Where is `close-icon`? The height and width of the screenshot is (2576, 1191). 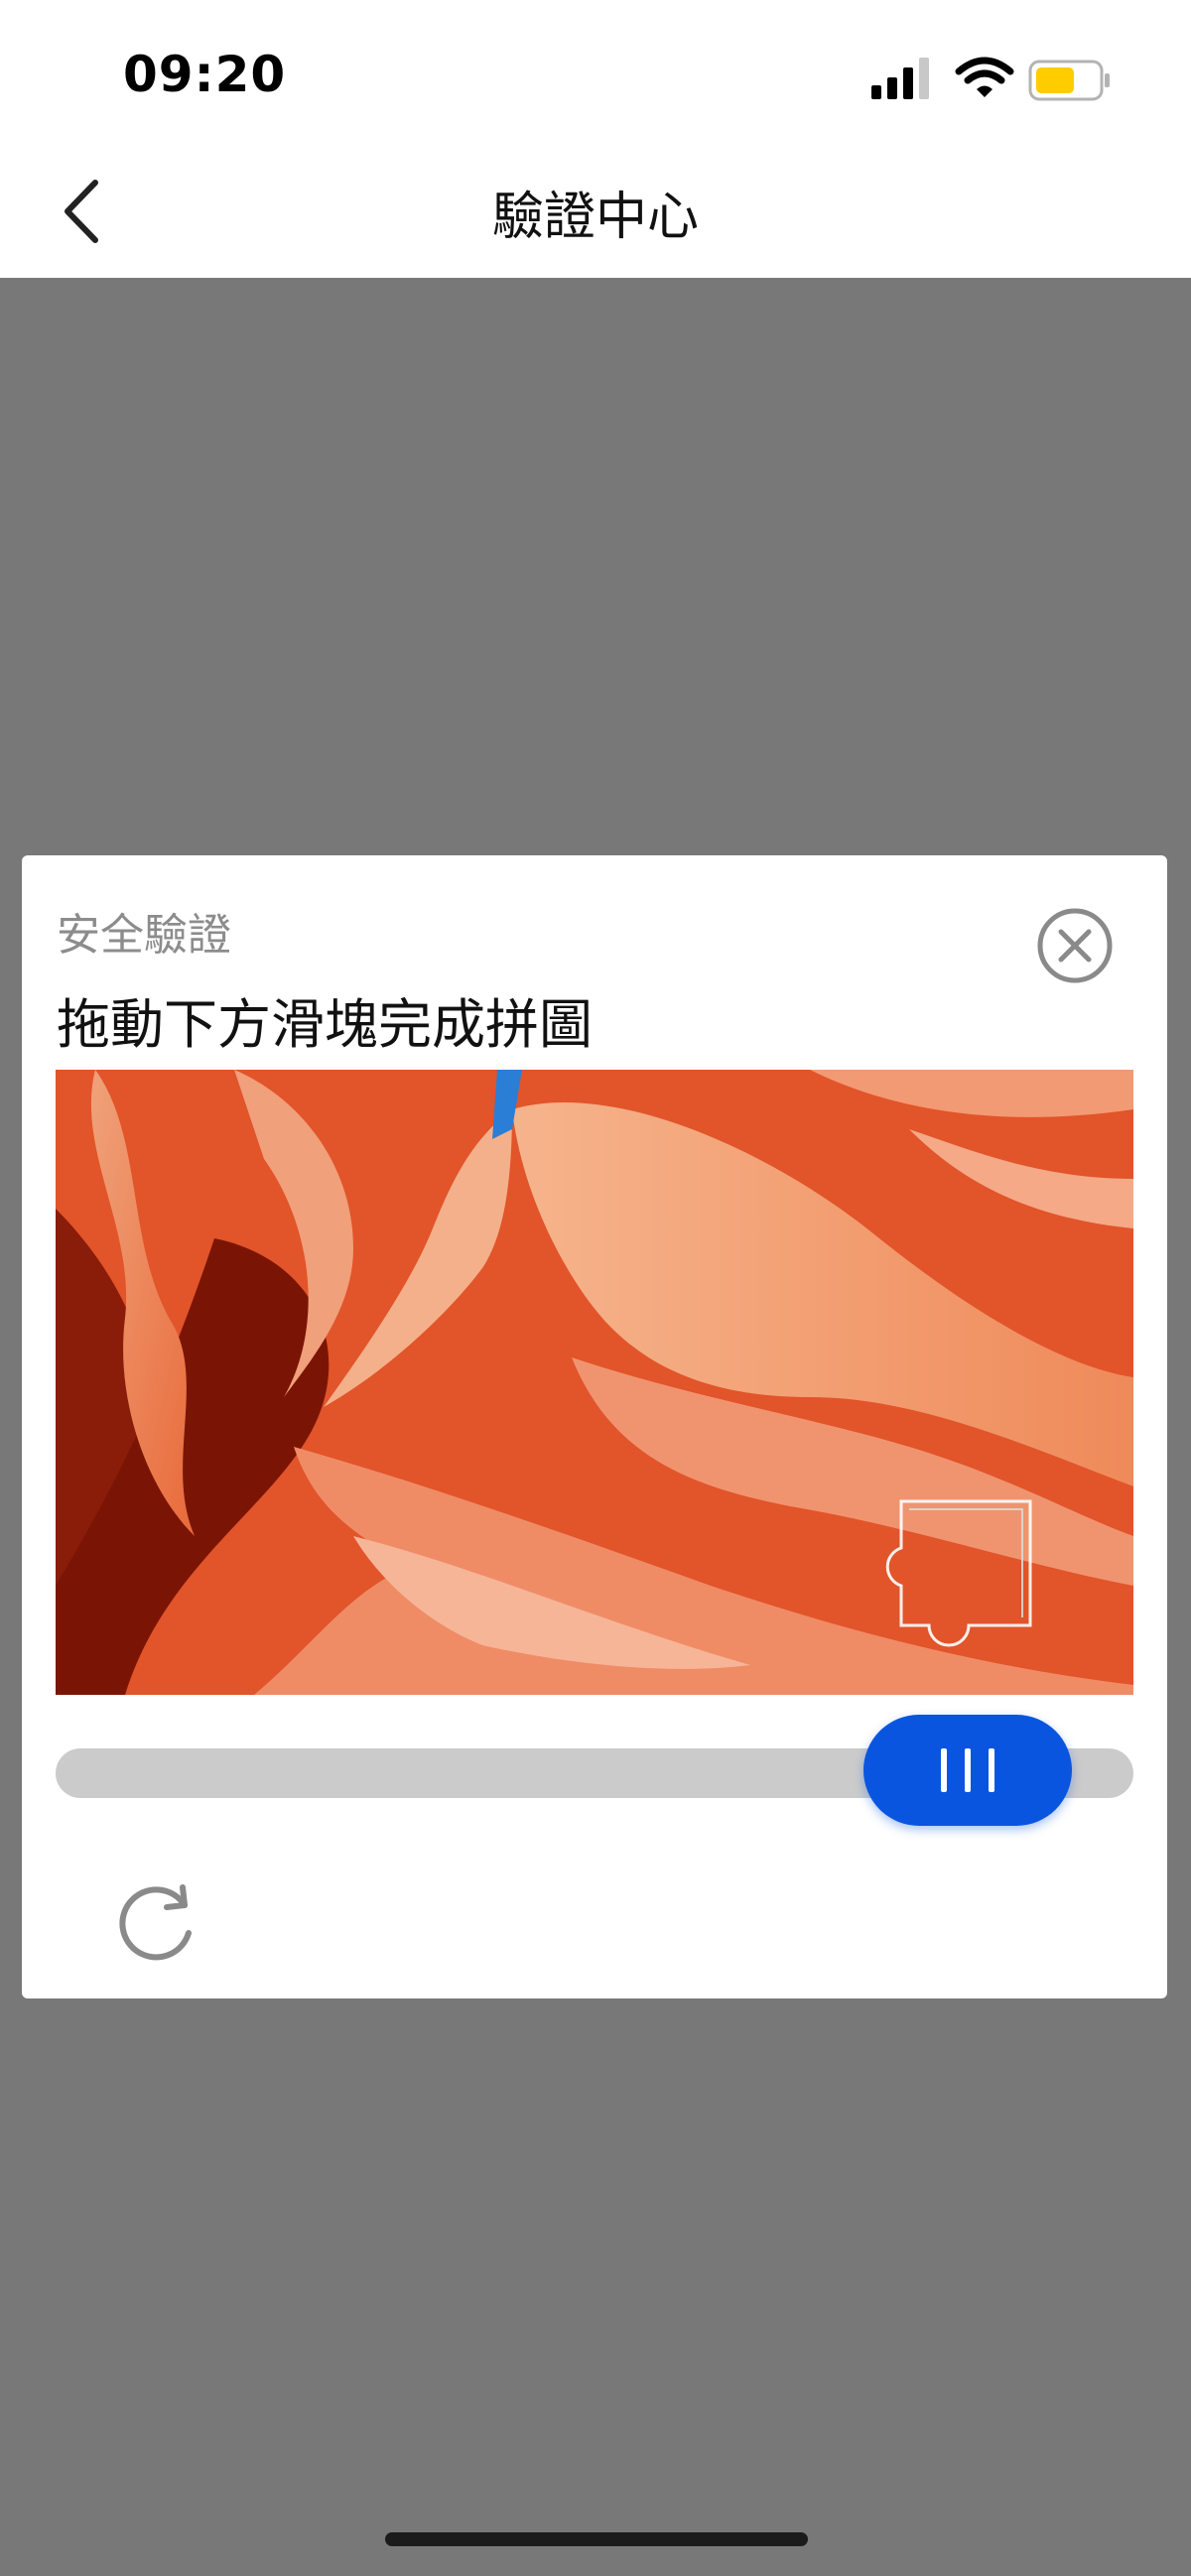
close-icon is located at coordinates (1075, 946).